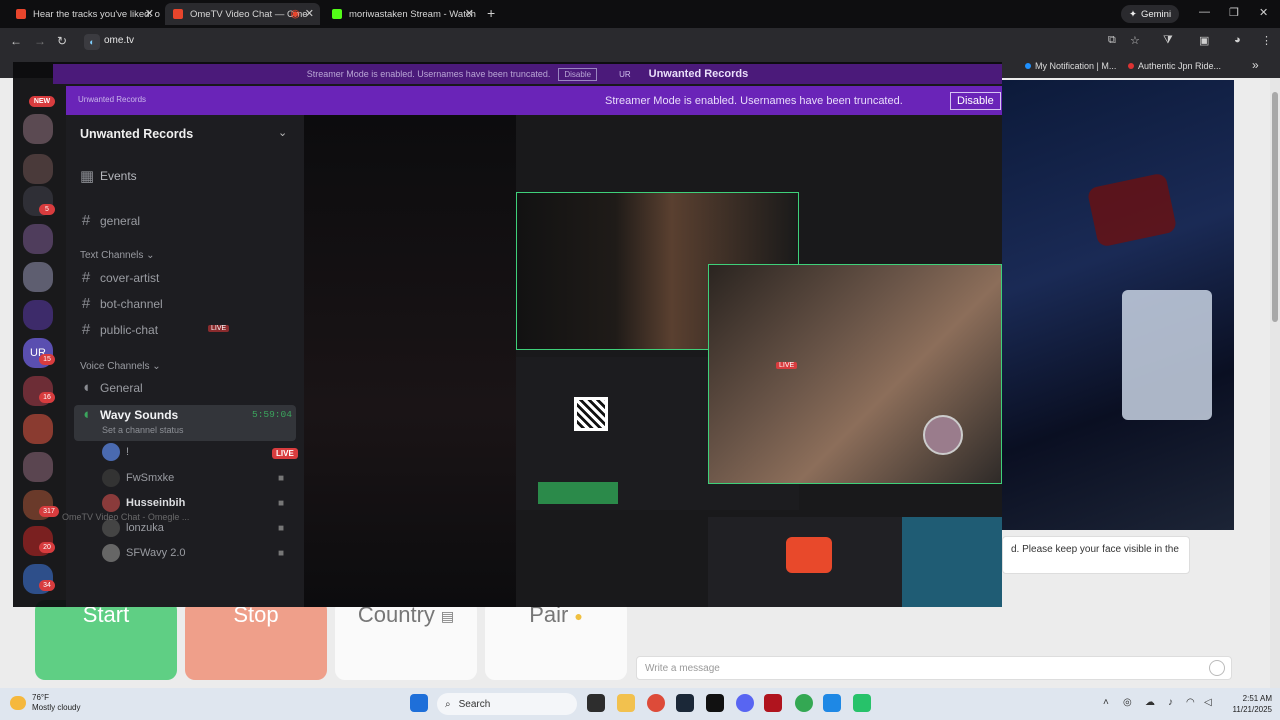 This screenshot has width=1280, height=720. What do you see at coordinates (129, 414) in the screenshot?
I see `voice-channel-wavy-sounds: ◖ Wavy Sounds` at bounding box center [129, 414].